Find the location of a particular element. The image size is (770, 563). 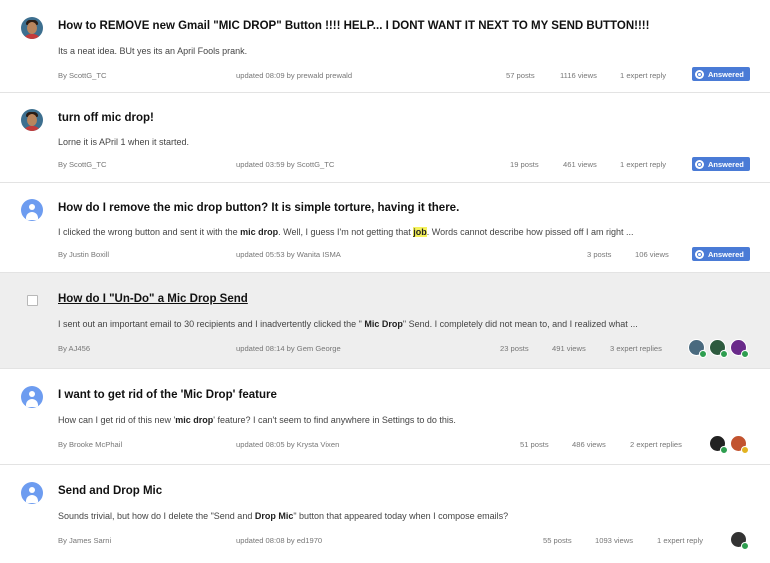

thread-views: 1093 views is located at coordinates (614, 540).